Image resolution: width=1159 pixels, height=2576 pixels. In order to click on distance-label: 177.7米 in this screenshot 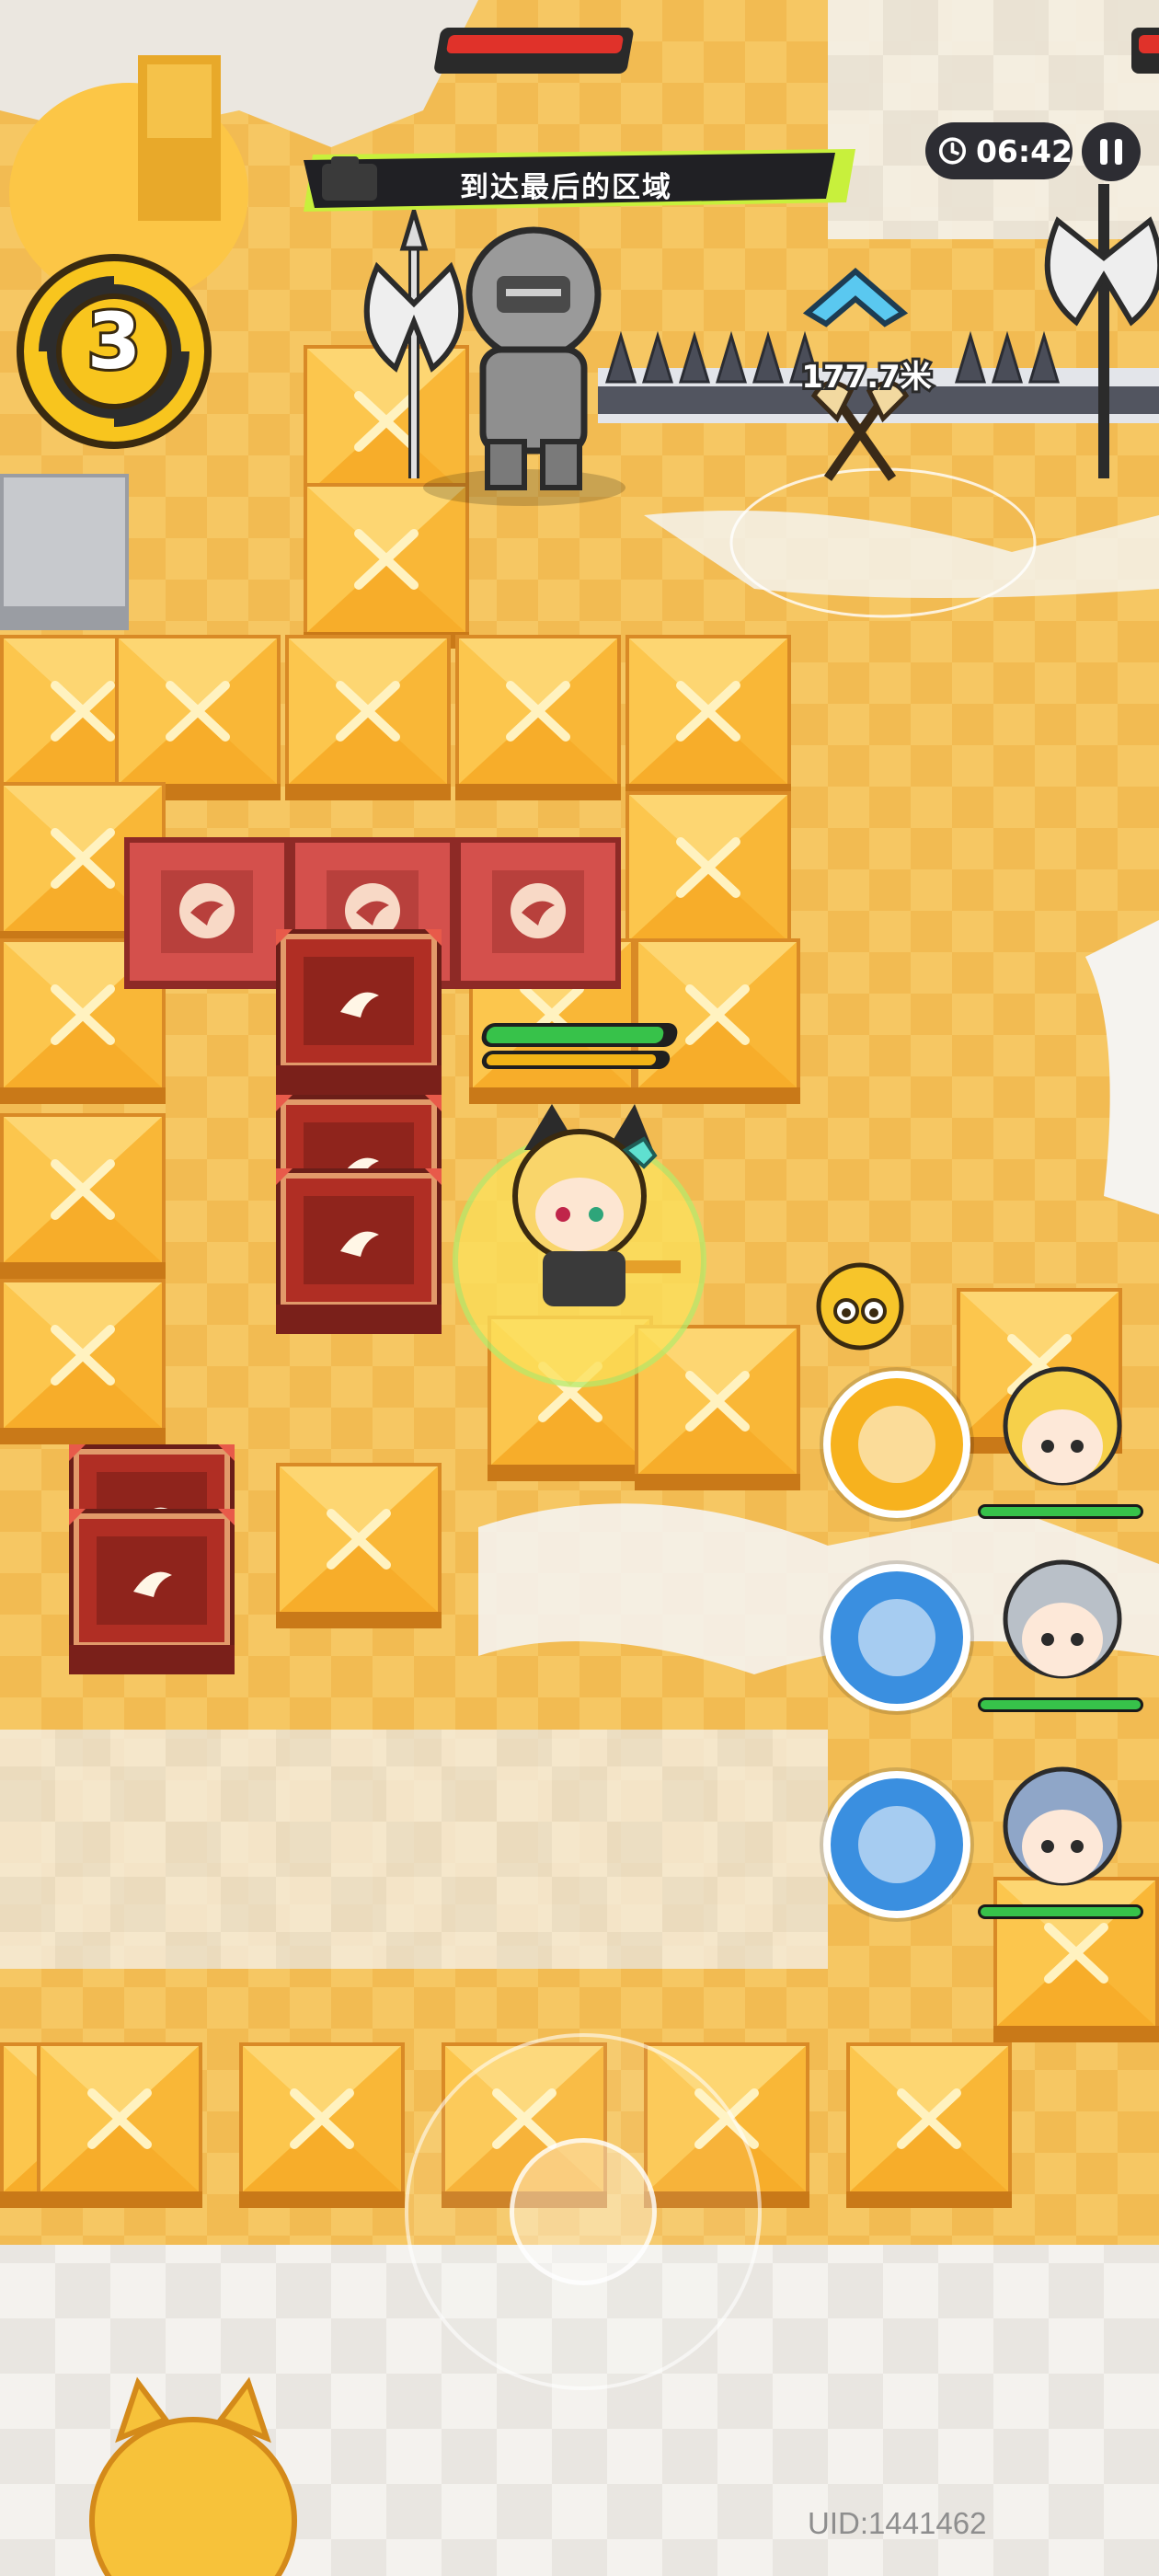, I will do `click(866, 377)`.